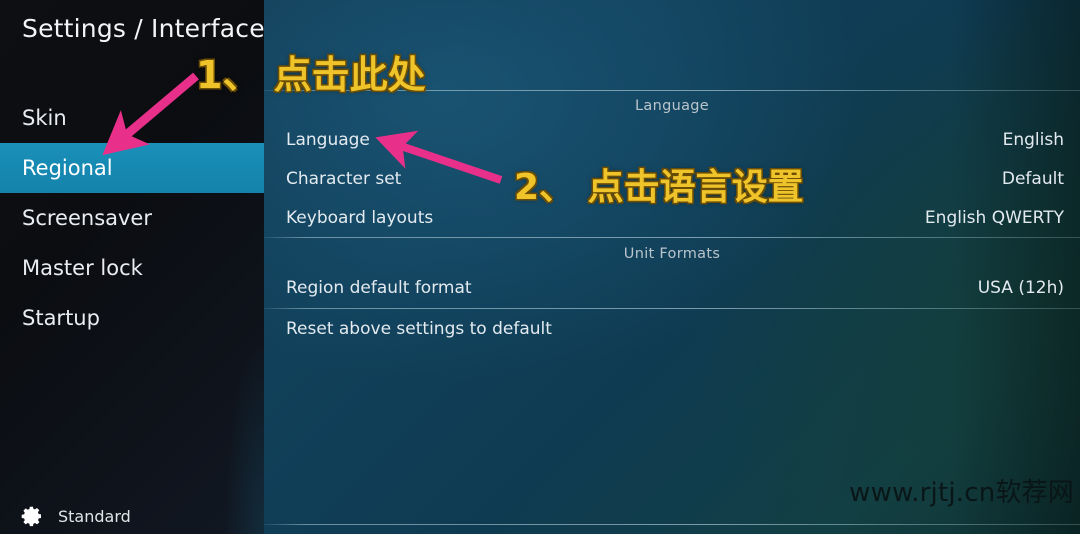 Image resolution: width=1080 pixels, height=534 pixels. What do you see at coordinates (132, 168) in the screenshot?
I see `sidebar-item-regional: Regional` at bounding box center [132, 168].